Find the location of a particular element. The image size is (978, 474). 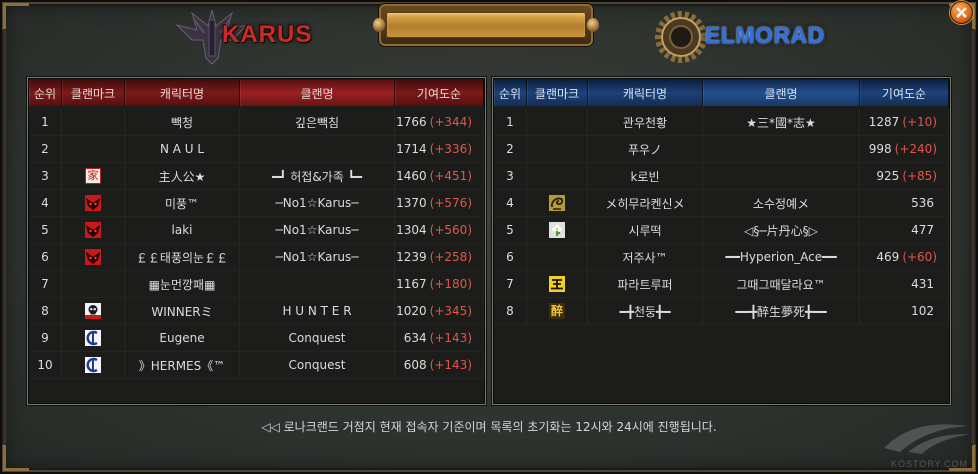

contribution-score: 1766 is located at coordinates (411, 122).